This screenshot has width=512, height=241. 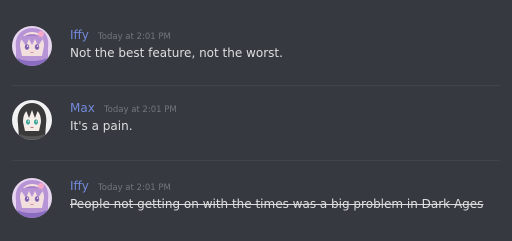 What do you see at coordinates (101, 126) in the screenshot?
I see `message-content: It's a pain.` at bounding box center [101, 126].